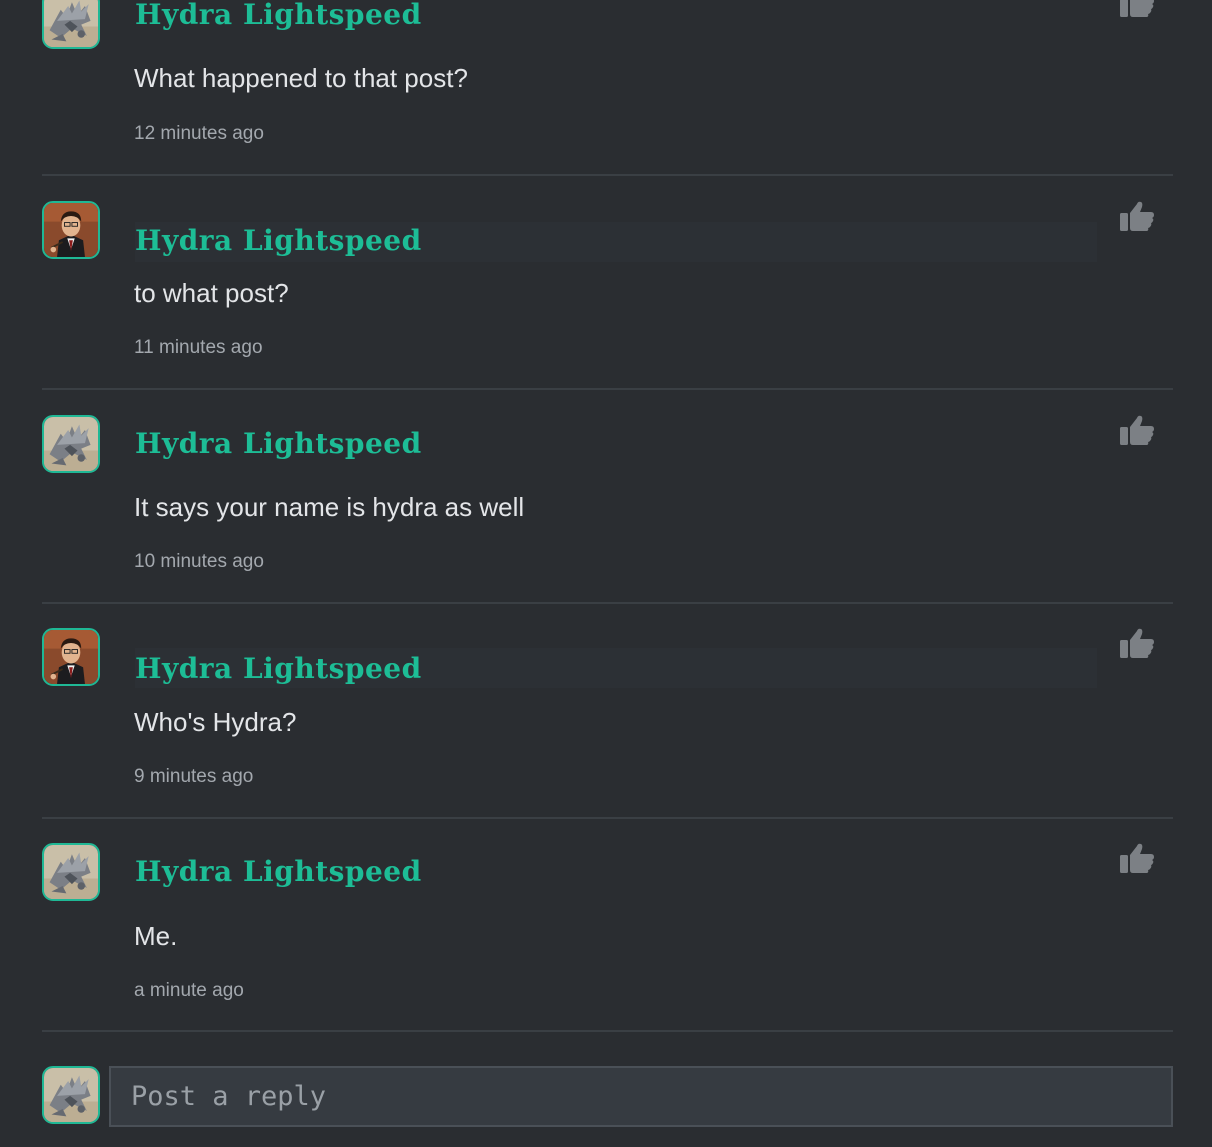 The height and width of the screenshot is (1147, 1212). Describe the element at coordinates (641, 1096) in the screenshot. I see `reply-input` at that location.